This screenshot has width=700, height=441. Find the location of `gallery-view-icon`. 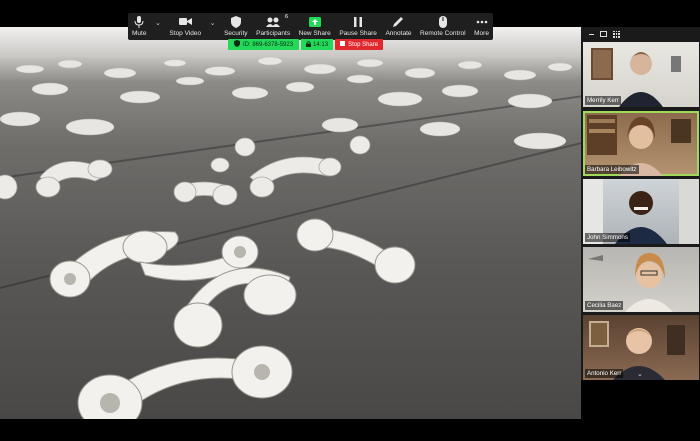

gallery-view-icon is located at coordinates (616, 34).